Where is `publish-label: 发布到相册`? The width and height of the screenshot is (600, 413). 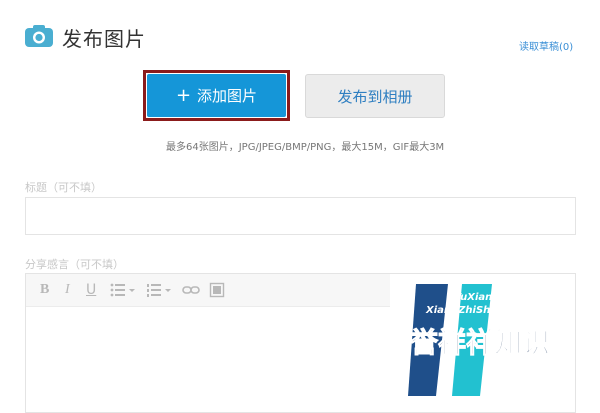
publish-label: 发布到相册 is located at coordinates (375, 96).